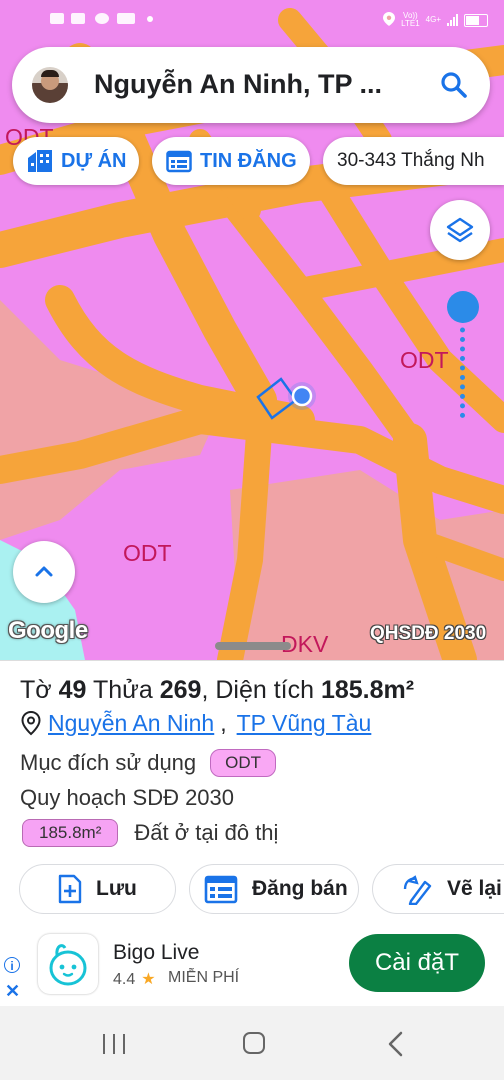  What do you see at coordinates (78, 18) in the screenshot?
I see `youtube-icon` at bounding box center [78, 18].